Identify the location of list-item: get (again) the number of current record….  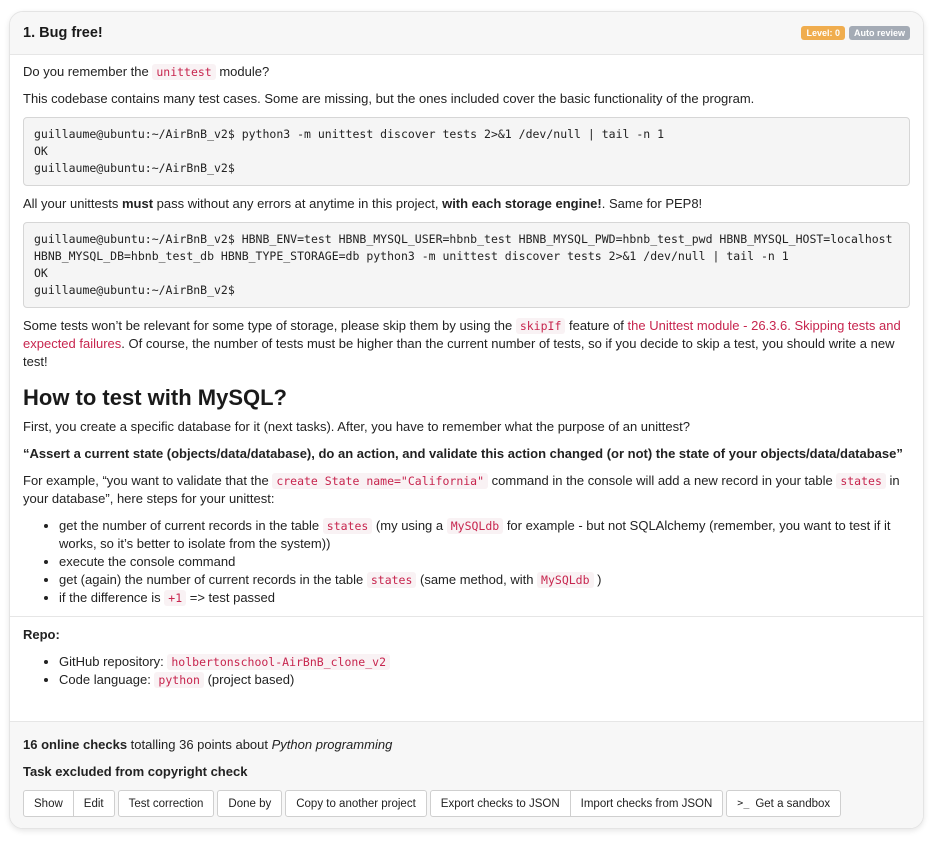
(484, 580).